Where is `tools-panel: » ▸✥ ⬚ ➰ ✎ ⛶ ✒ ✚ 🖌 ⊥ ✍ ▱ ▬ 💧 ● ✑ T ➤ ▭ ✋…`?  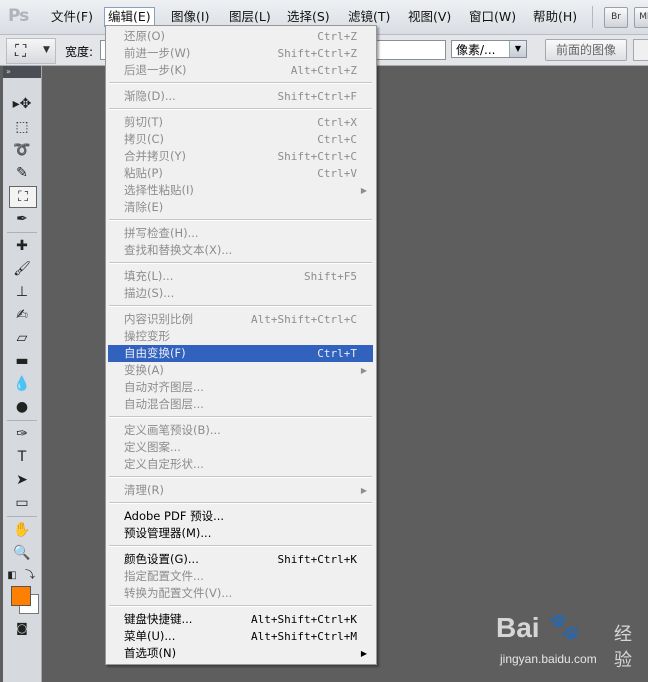 tools-panel: » ▸✥ ⬚ ➰ ✎ ⛶ ✒ ✚ 🖌 ⊥ ✍ ▱ ▬ 💧 ● ✑ T ➤ ▭ ✋… is located at coordinates (22, 374).